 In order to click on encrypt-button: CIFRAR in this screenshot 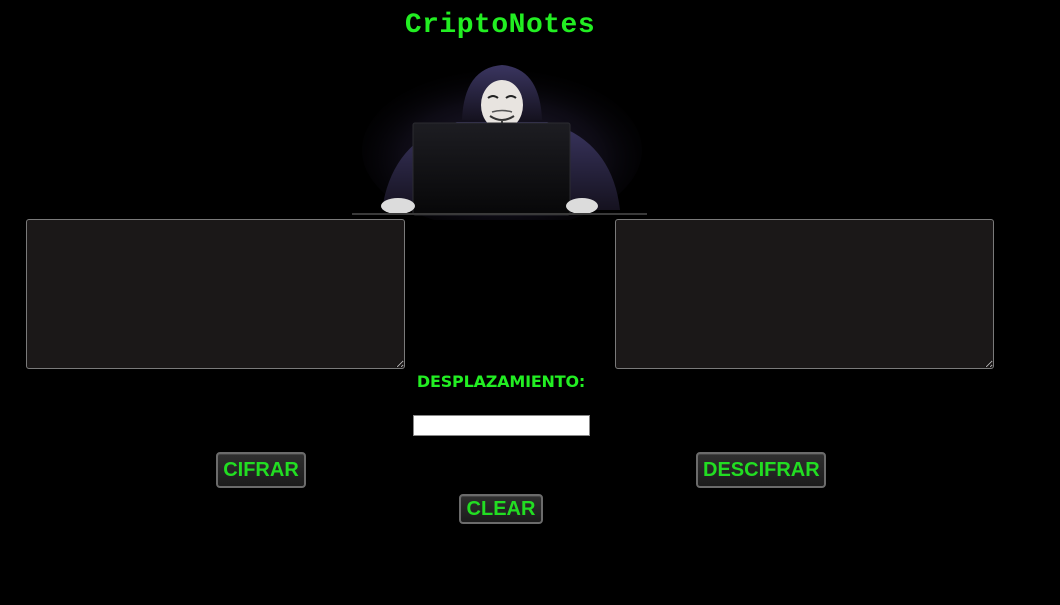, I will do `click(261, 470)`.